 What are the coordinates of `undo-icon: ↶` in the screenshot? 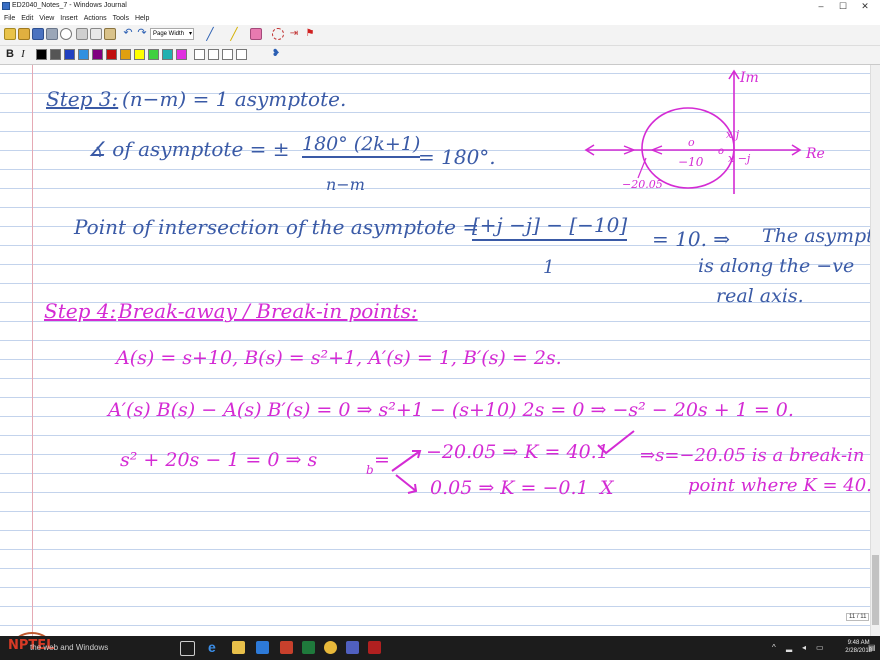 It's located at (128, 34).